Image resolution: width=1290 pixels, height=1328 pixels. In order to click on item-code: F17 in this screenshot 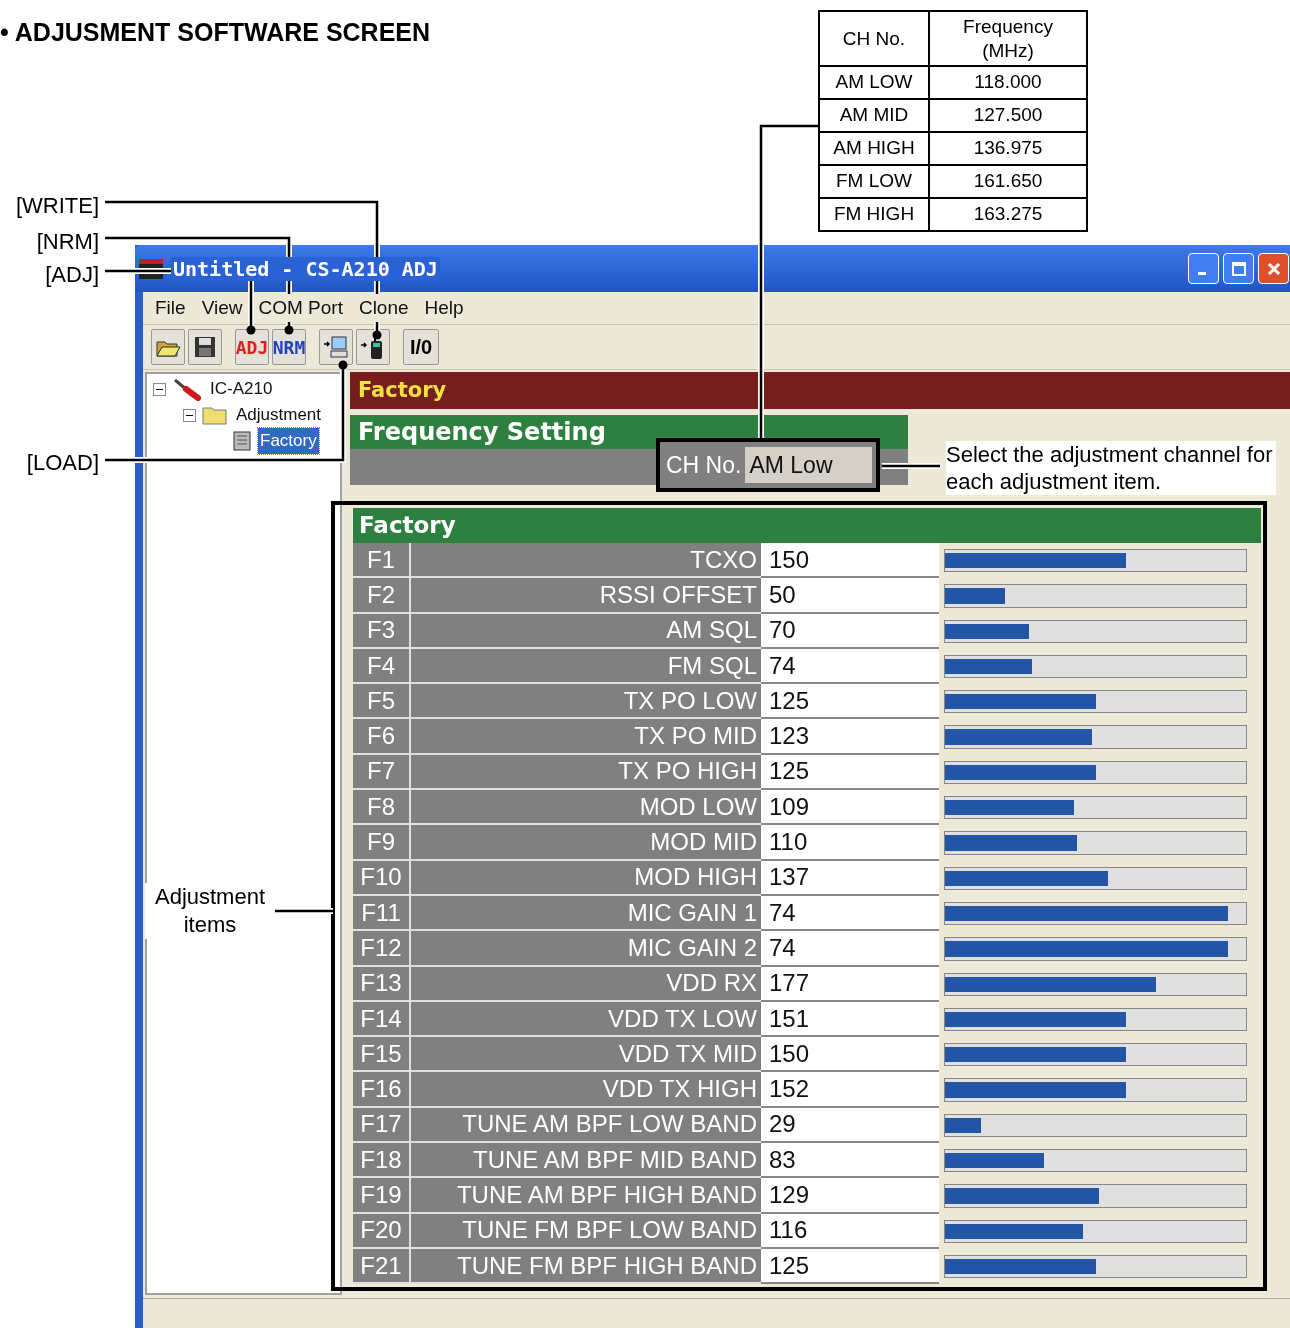, I will do `click(382, 1125)`.